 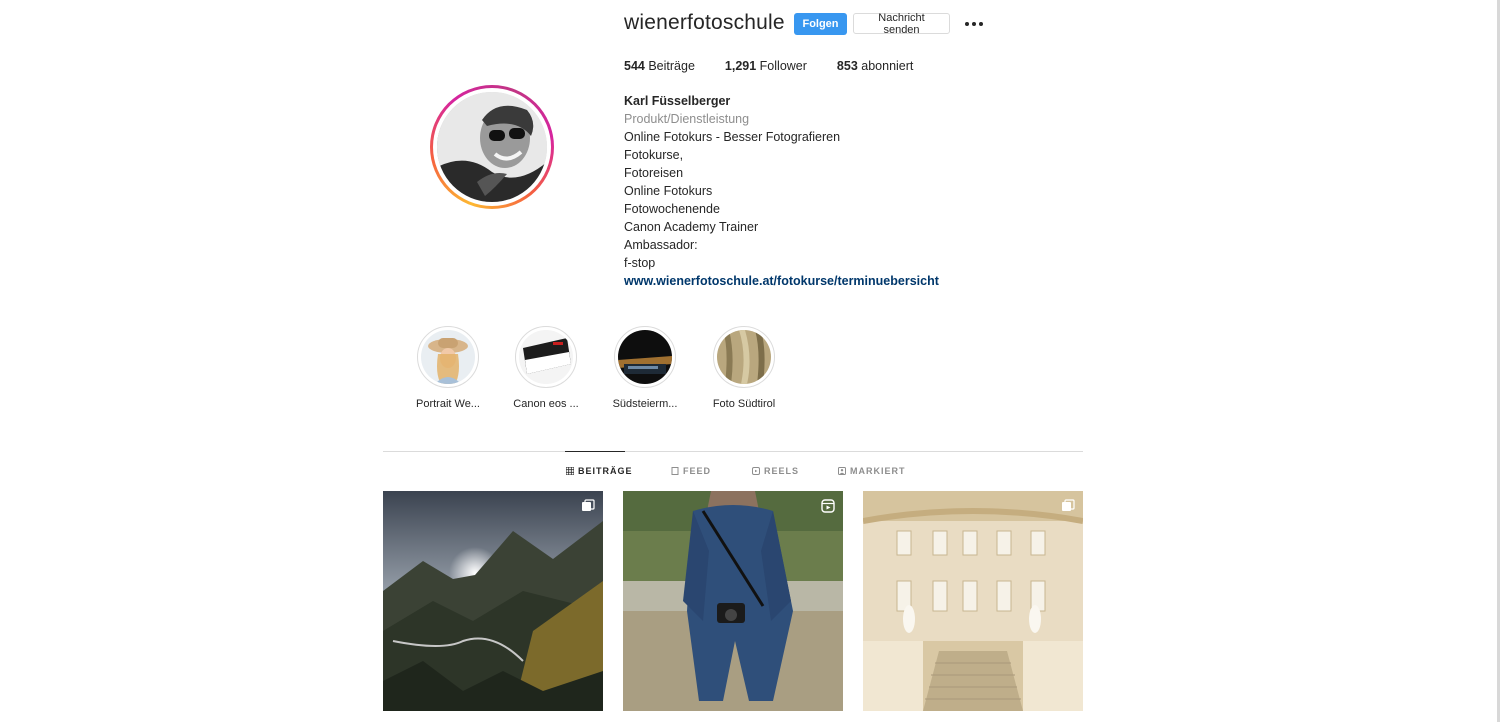 What do you see at coordinates (687, 119) in the screenshot?
I see `profile-category: Produkt/Dienstleistung` at bounding box center [687, 119].